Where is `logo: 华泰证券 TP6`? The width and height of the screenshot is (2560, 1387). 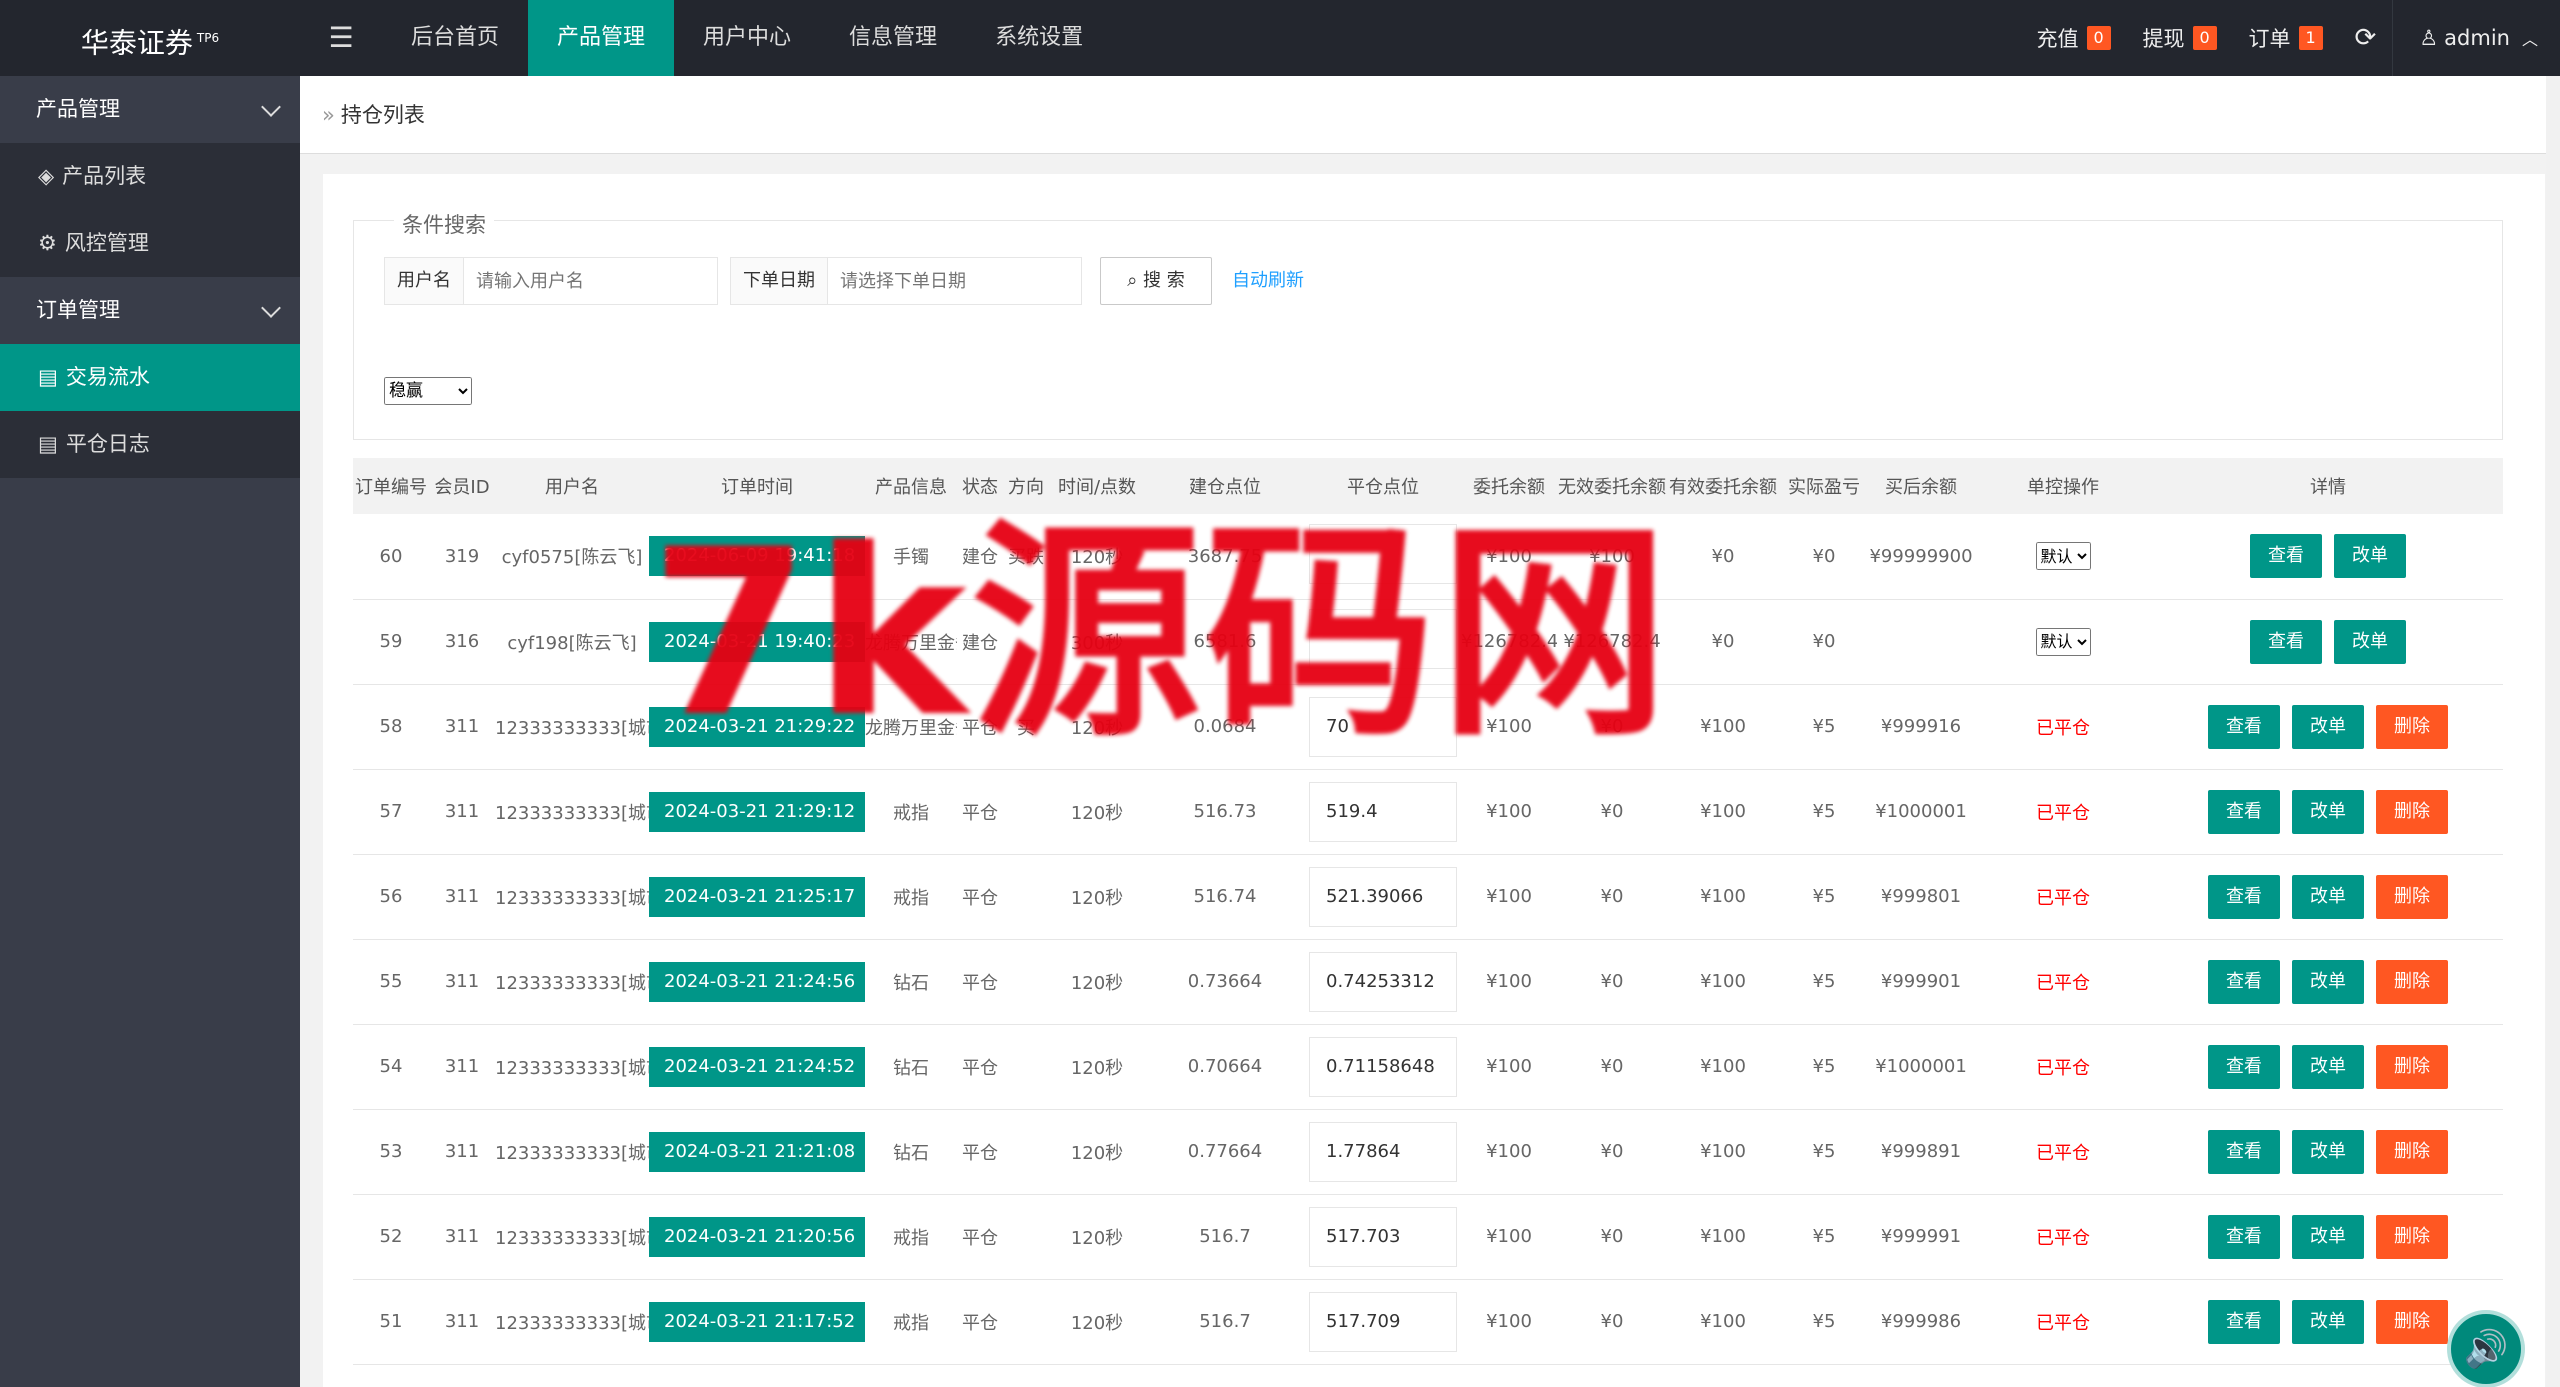 logo: 华泰证券 TP6 is located at coordinates (150, 38).